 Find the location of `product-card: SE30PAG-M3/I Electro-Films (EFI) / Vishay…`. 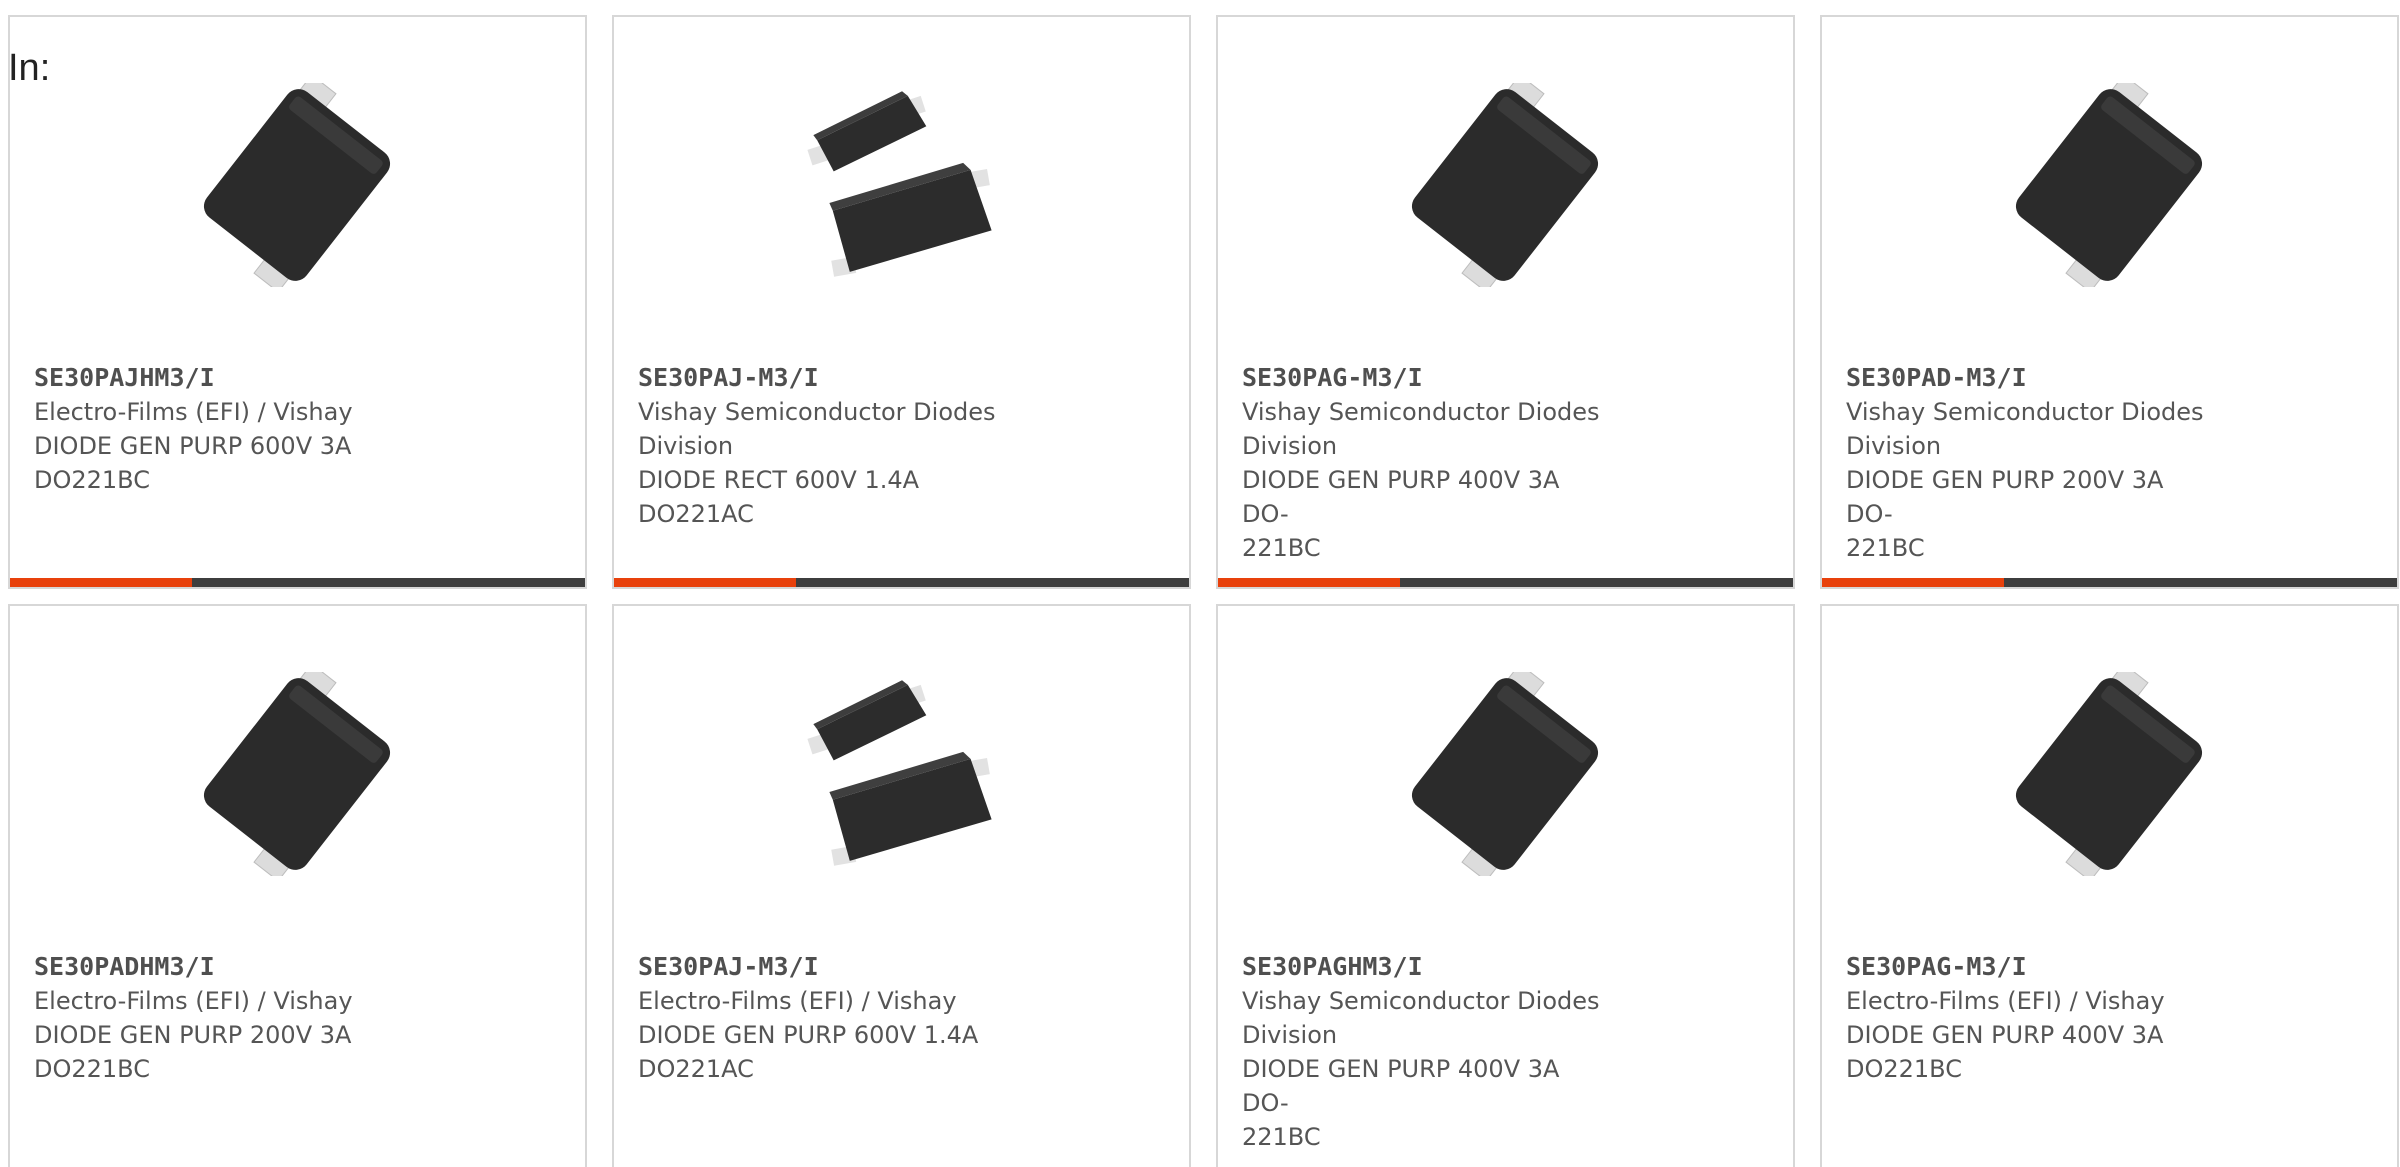

product-card: SE30PAG-M3/I Electro-Films (EFI) / Vishay… is located at coordinates (2109, 885).